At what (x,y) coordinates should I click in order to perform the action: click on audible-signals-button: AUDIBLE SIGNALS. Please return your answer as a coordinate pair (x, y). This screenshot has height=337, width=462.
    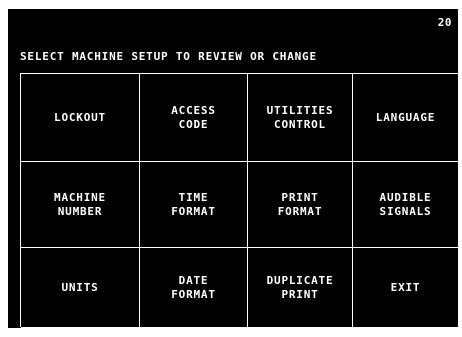
    Looking at the image, I should click on (406, 205).